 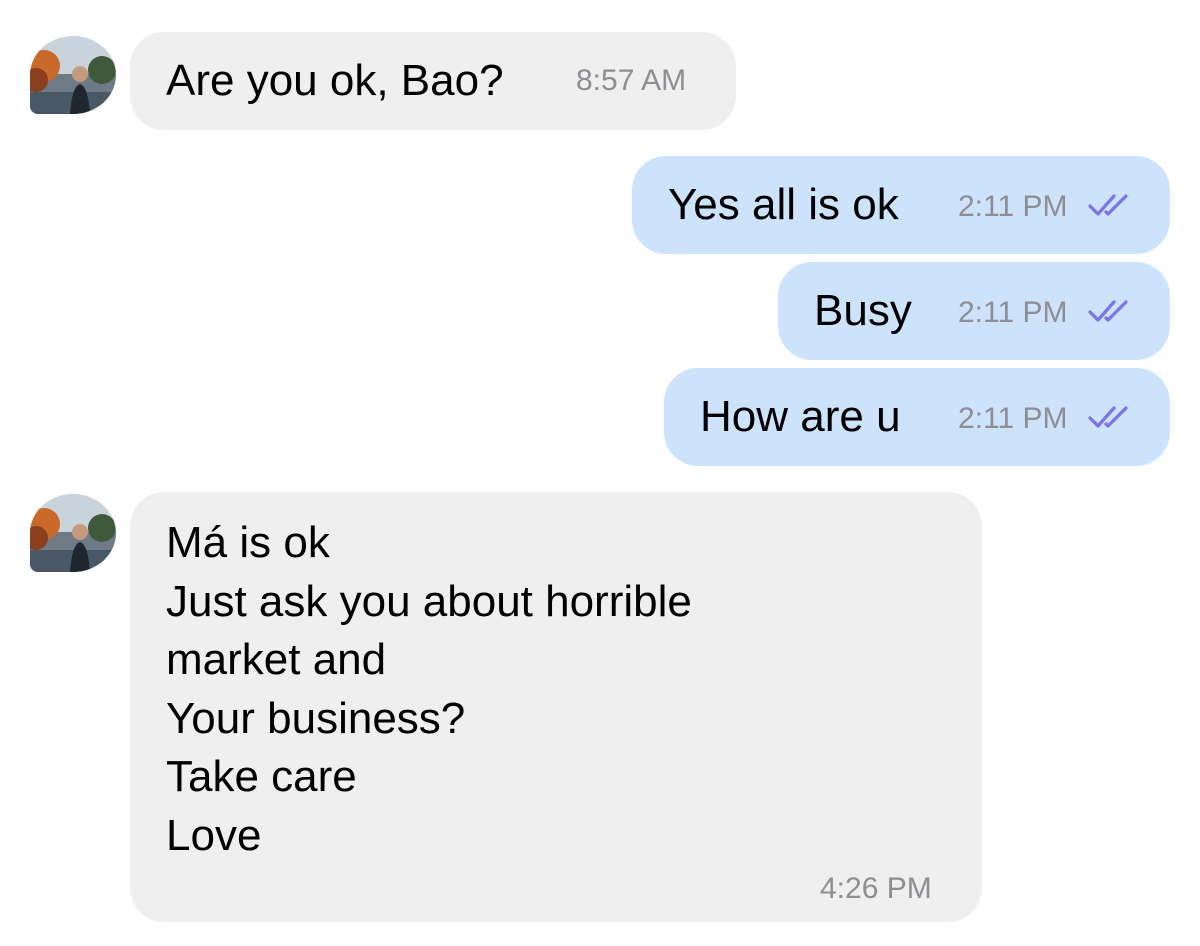 What do you see at coordinates (248, 542) in the screenshot?
I see `message-line: Má is ok` at bounding box center [248, 542].